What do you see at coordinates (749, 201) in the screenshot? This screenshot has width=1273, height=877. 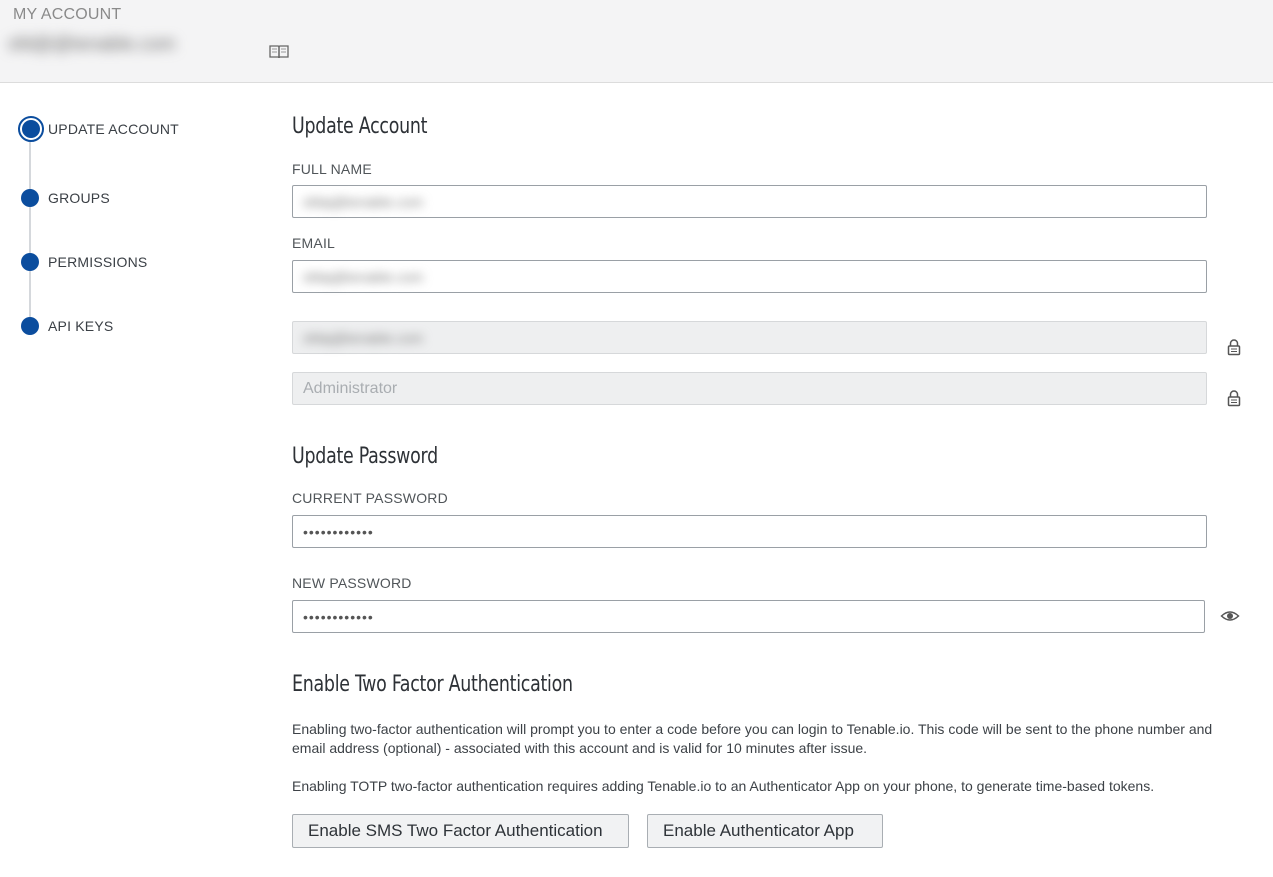 I see `full-name-field: sfdaj@tenable.com` at bounding box center [749, 201].